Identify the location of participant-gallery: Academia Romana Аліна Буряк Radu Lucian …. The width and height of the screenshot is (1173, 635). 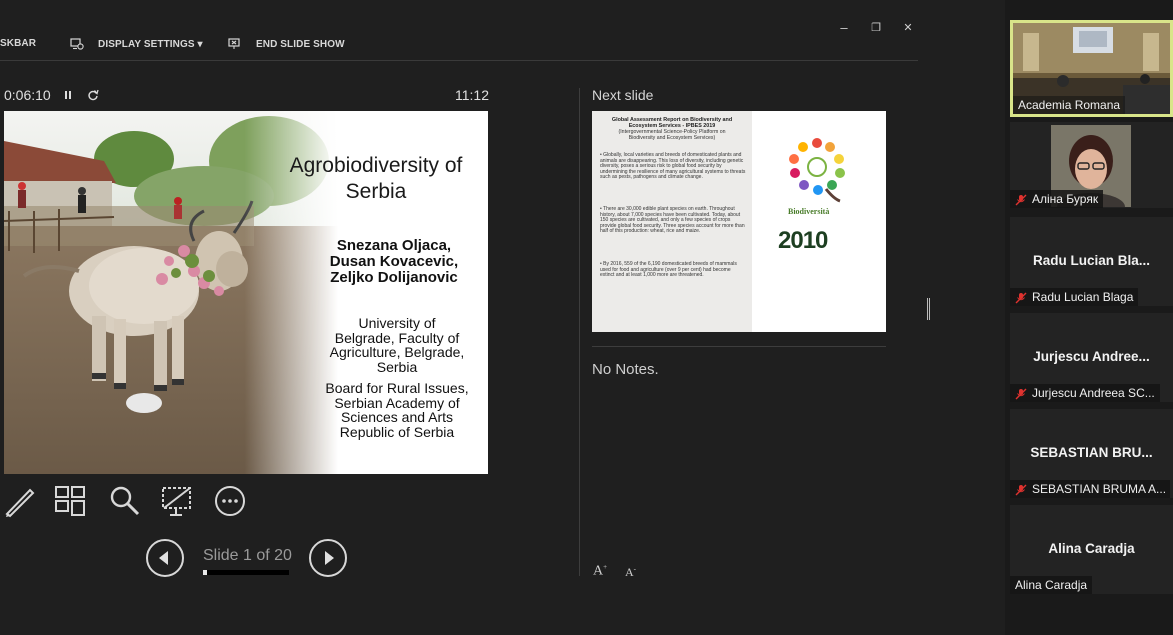
(1089, 317).